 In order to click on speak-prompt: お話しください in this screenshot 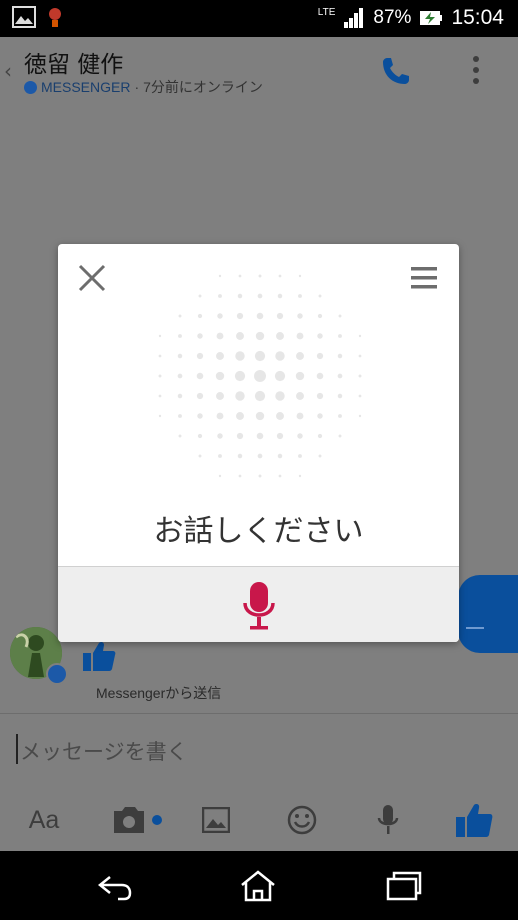, I will do `click(258, 531)`.